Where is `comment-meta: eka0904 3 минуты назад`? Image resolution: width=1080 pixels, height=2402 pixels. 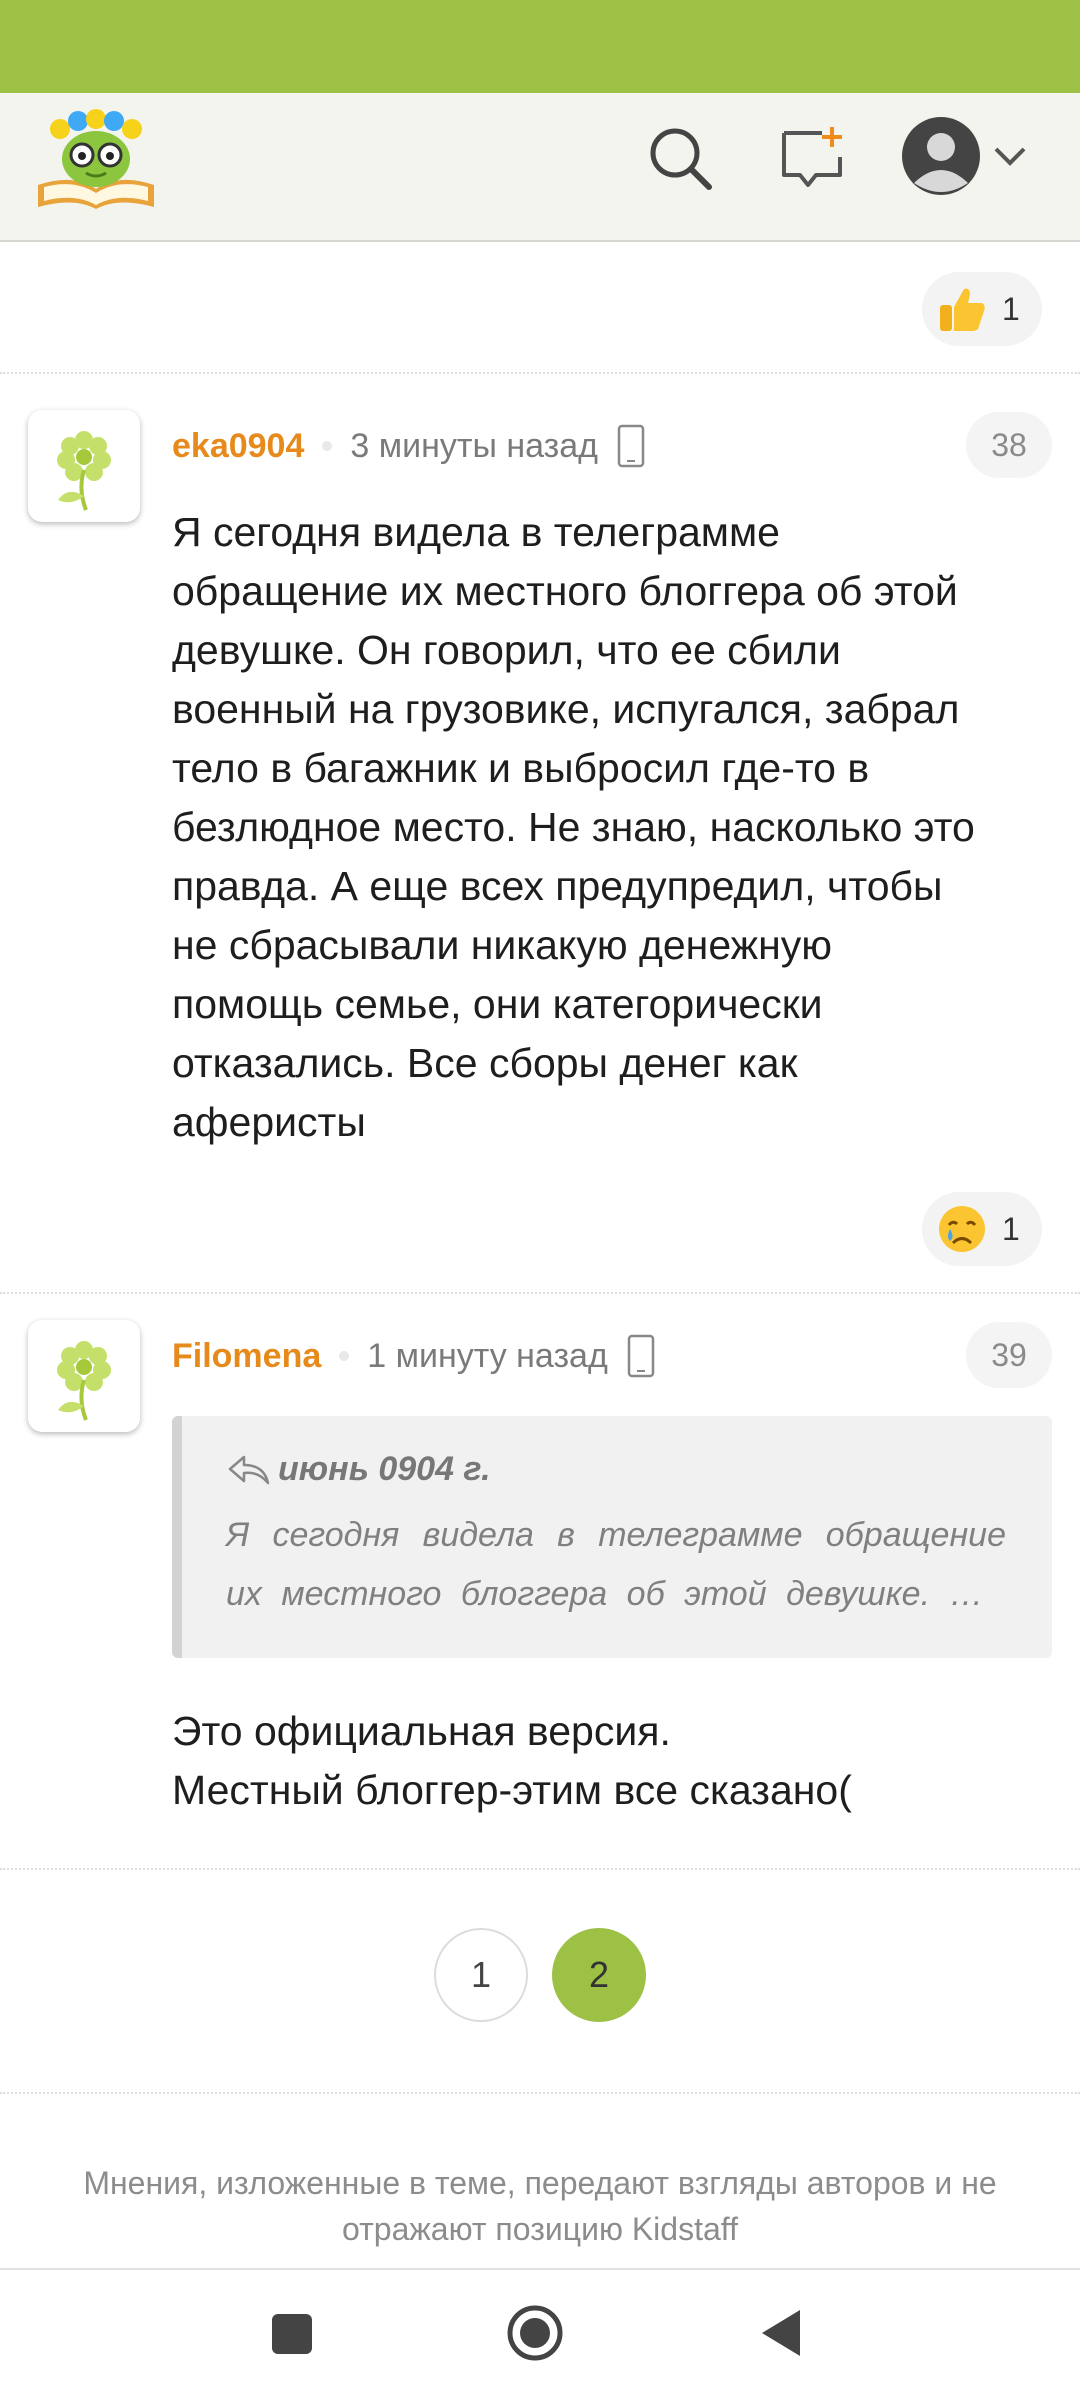
comment-meta: eka0904 3 минуты назад is located at coordinates (409, 446).